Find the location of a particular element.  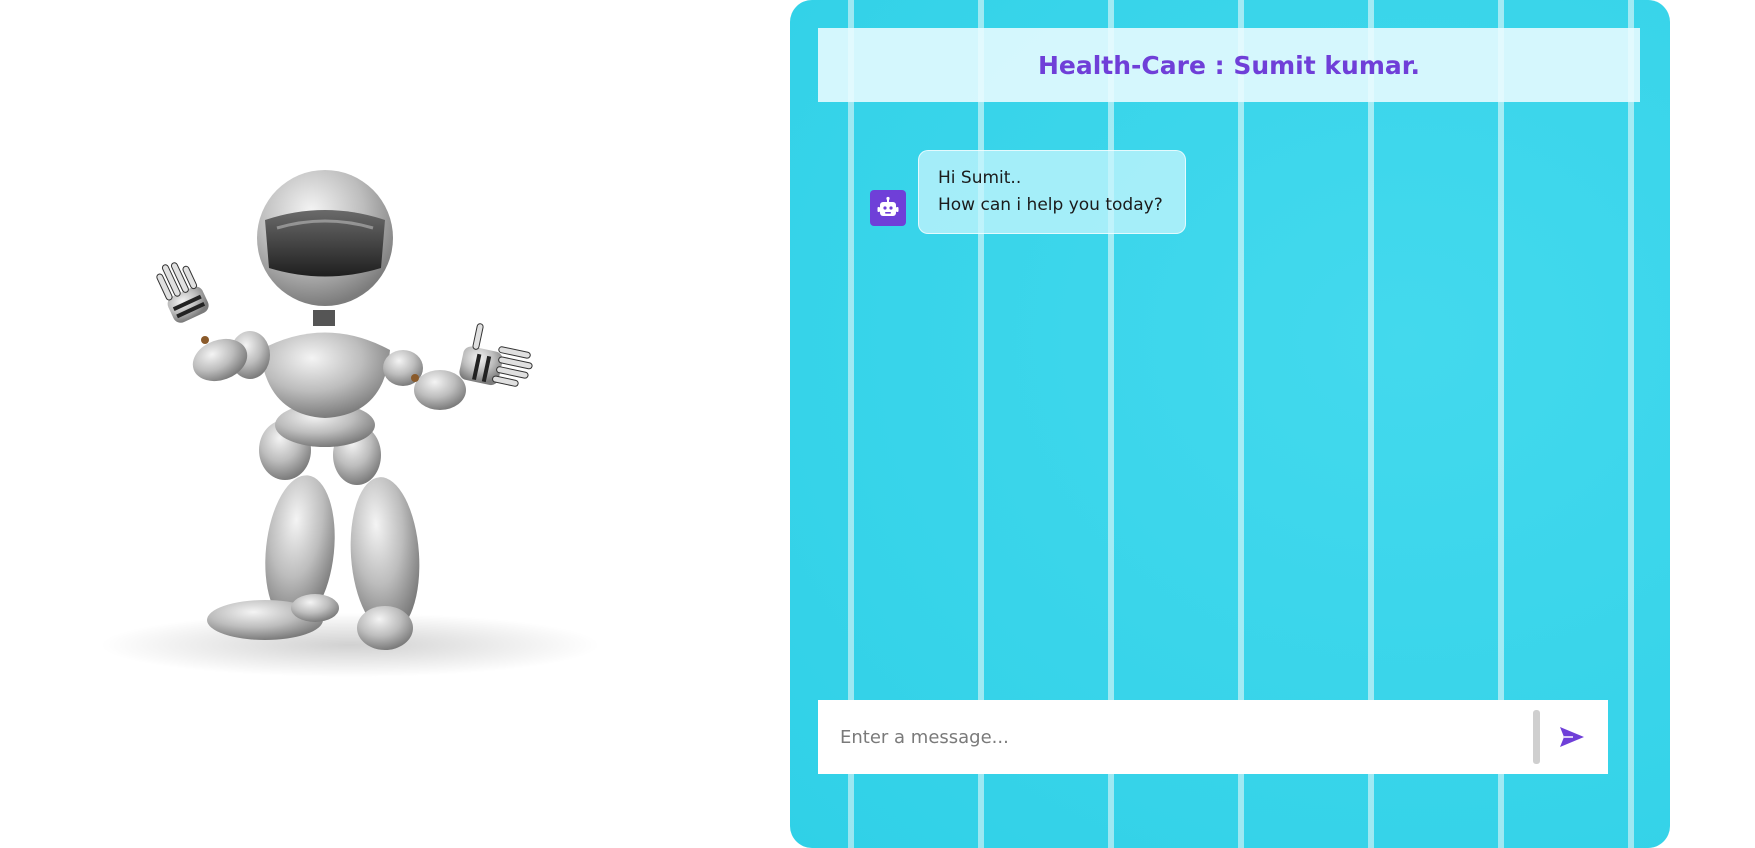

message-line: Hi Sumit.. is located at coordinates (980, 178).